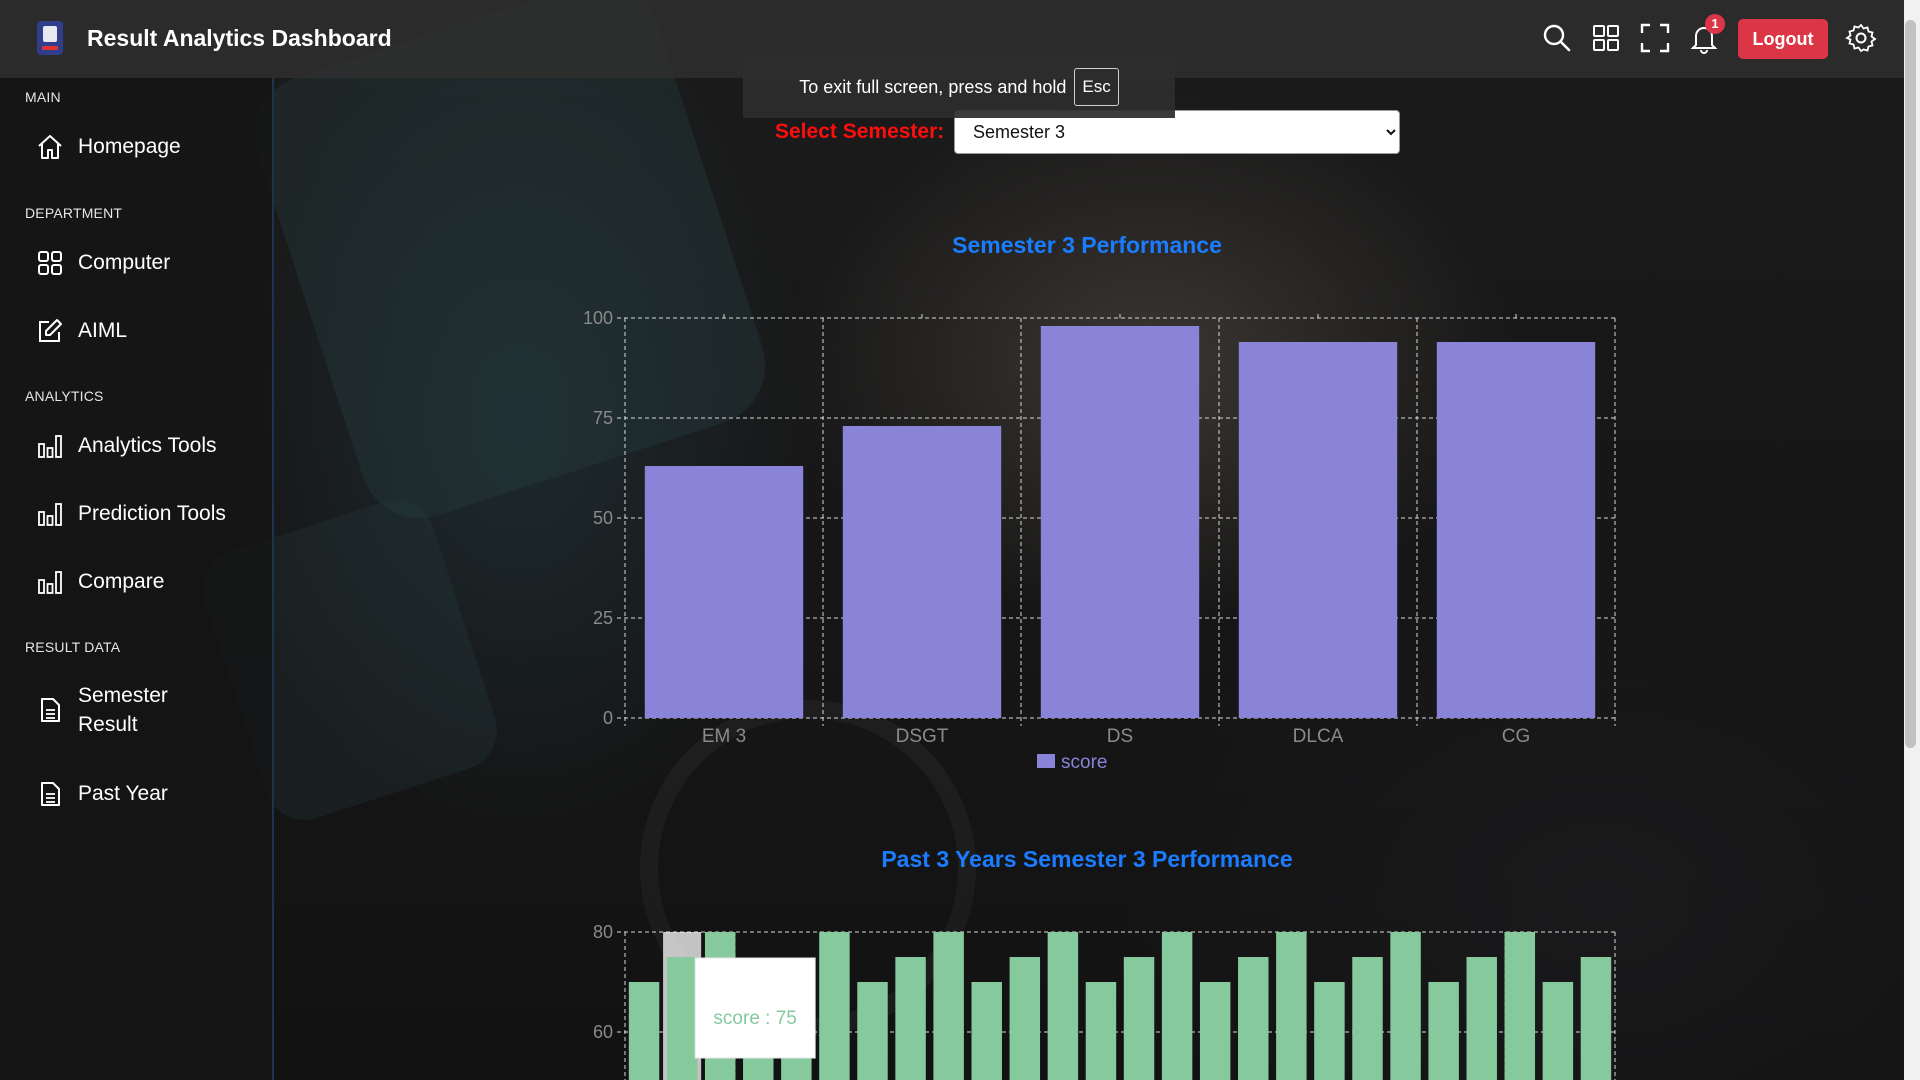 The width and height of the screenshot is (1920, 1080). What do you see at coordinates (1557, 38) in the screenshot?
I see `search-icon` at bounding box center [1557, 38].